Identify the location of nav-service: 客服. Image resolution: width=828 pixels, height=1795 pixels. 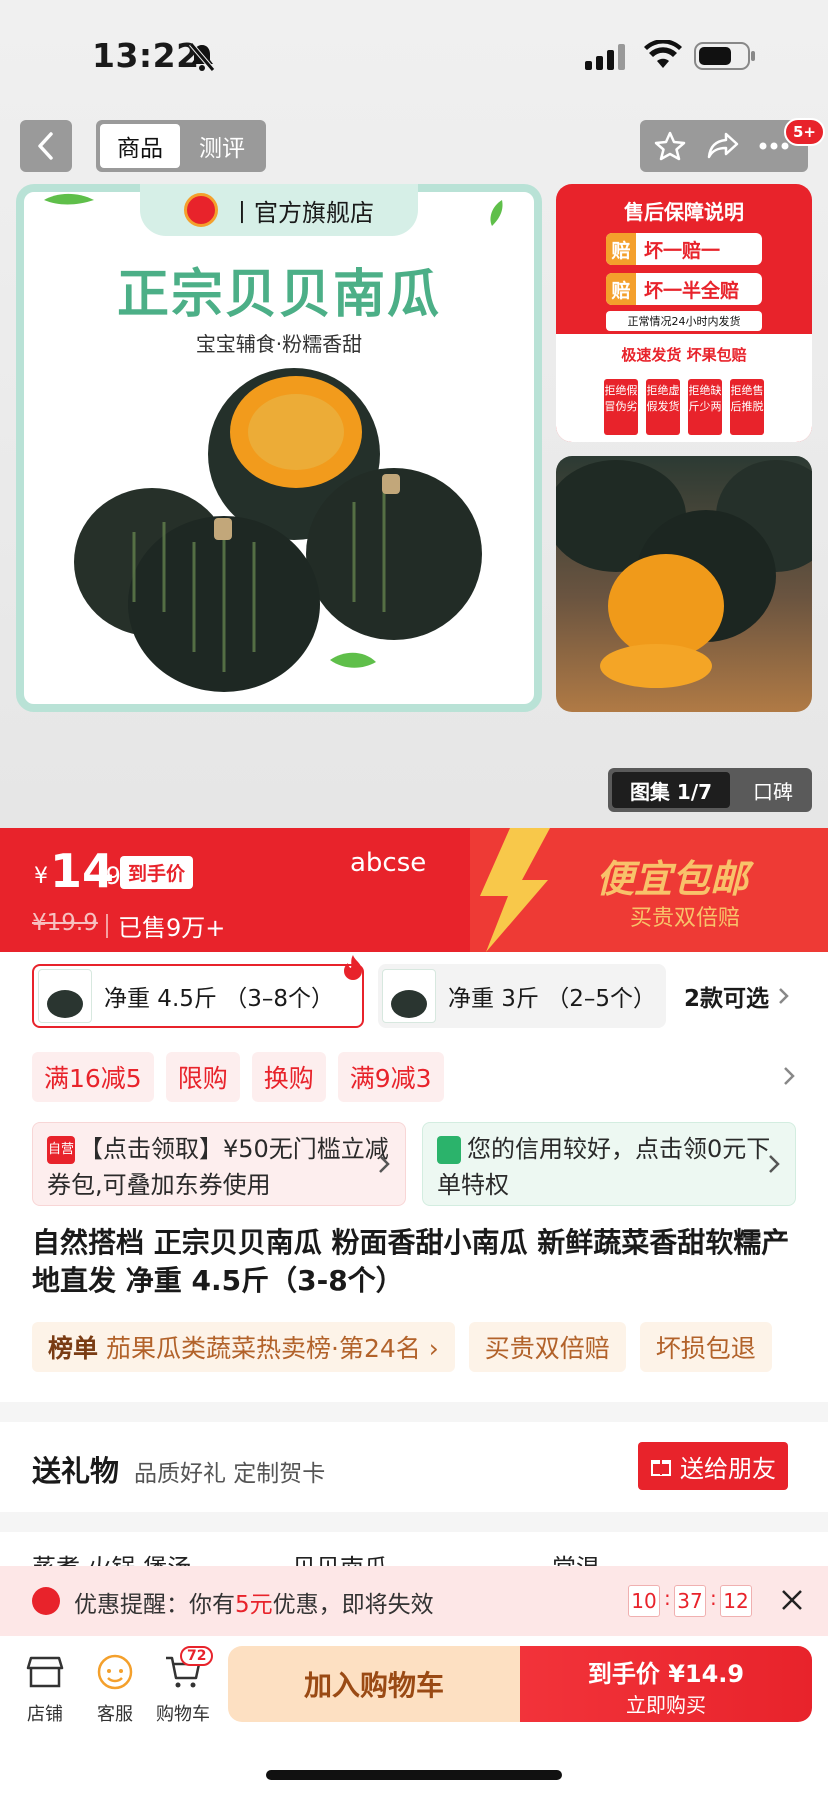
(115, 1688).